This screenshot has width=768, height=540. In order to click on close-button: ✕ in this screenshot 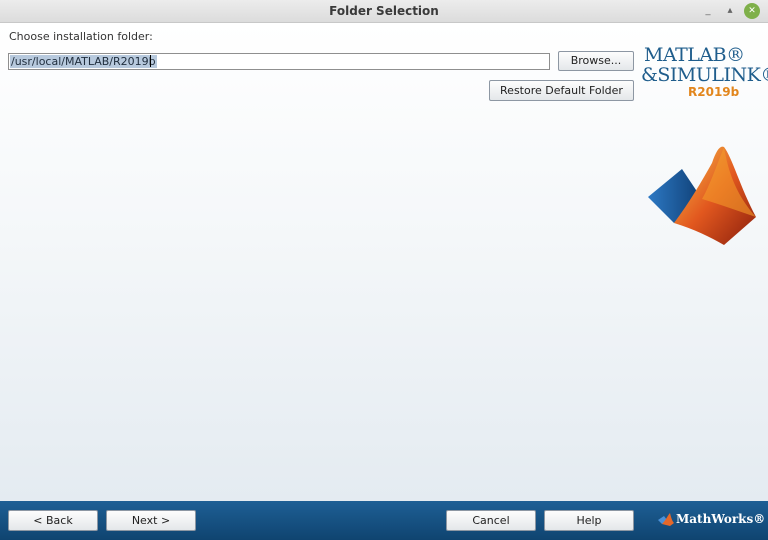, I will do `click(752, 11)`.